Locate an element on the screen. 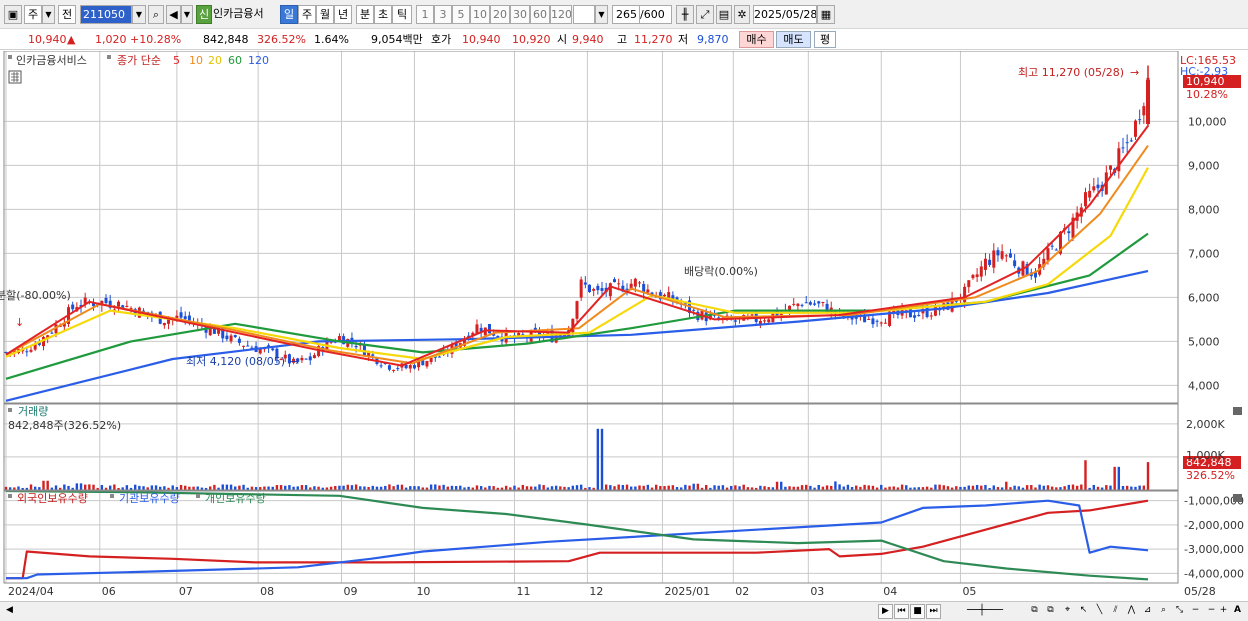  holding-y-tick: -2,000,000 is located at coordinates (1214, 525).